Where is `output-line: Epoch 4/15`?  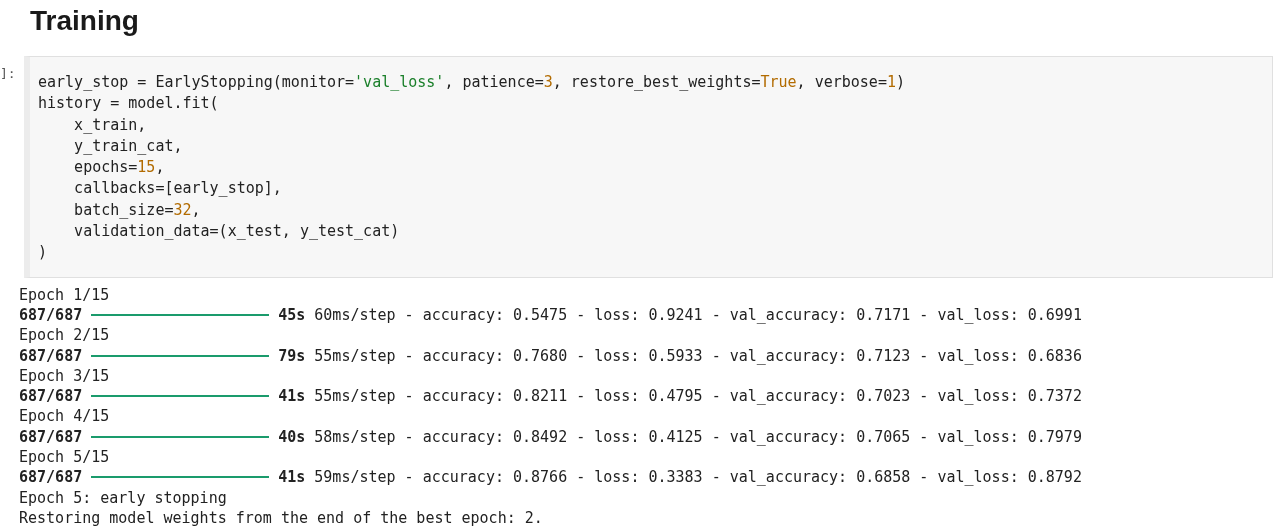
output-line: Epoch 4/15 is located at coordinates (64, 416).